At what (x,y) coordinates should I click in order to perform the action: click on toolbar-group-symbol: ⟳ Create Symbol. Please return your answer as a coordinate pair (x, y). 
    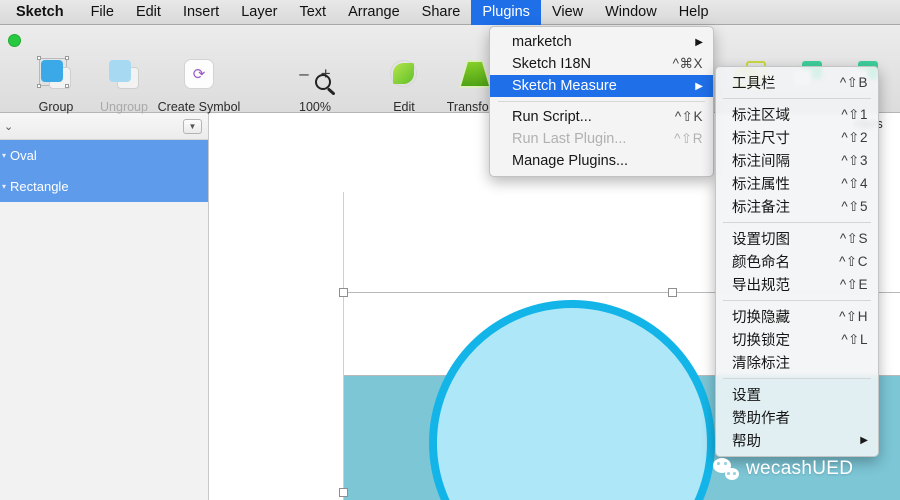
    Looking at the image, I should click on (199, 82).